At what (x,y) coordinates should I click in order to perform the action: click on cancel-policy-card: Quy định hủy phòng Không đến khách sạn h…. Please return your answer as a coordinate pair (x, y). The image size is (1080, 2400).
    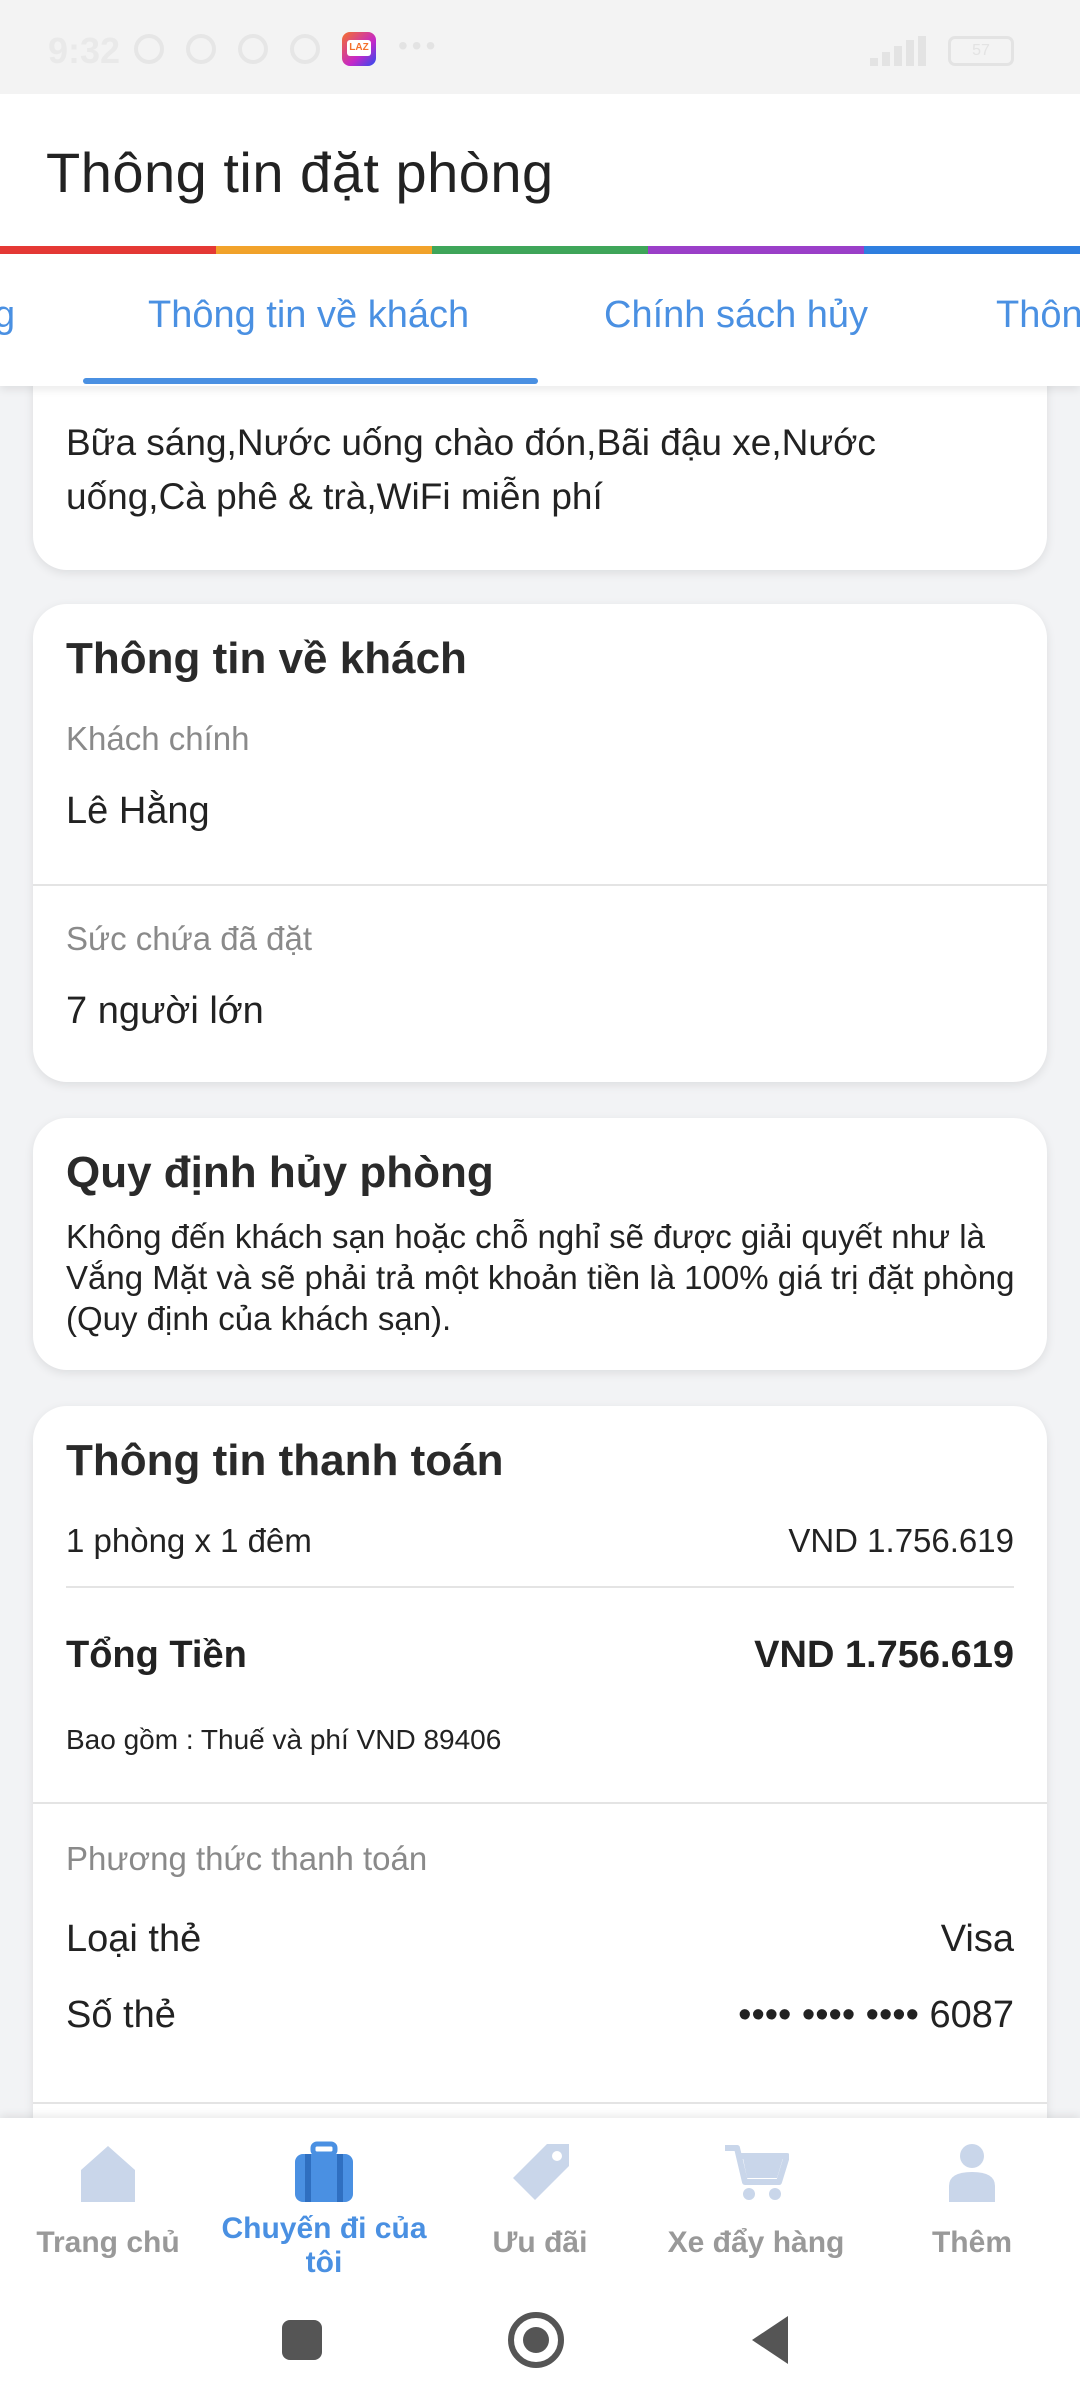
    Looking at the image, I should click on (540, 1244).